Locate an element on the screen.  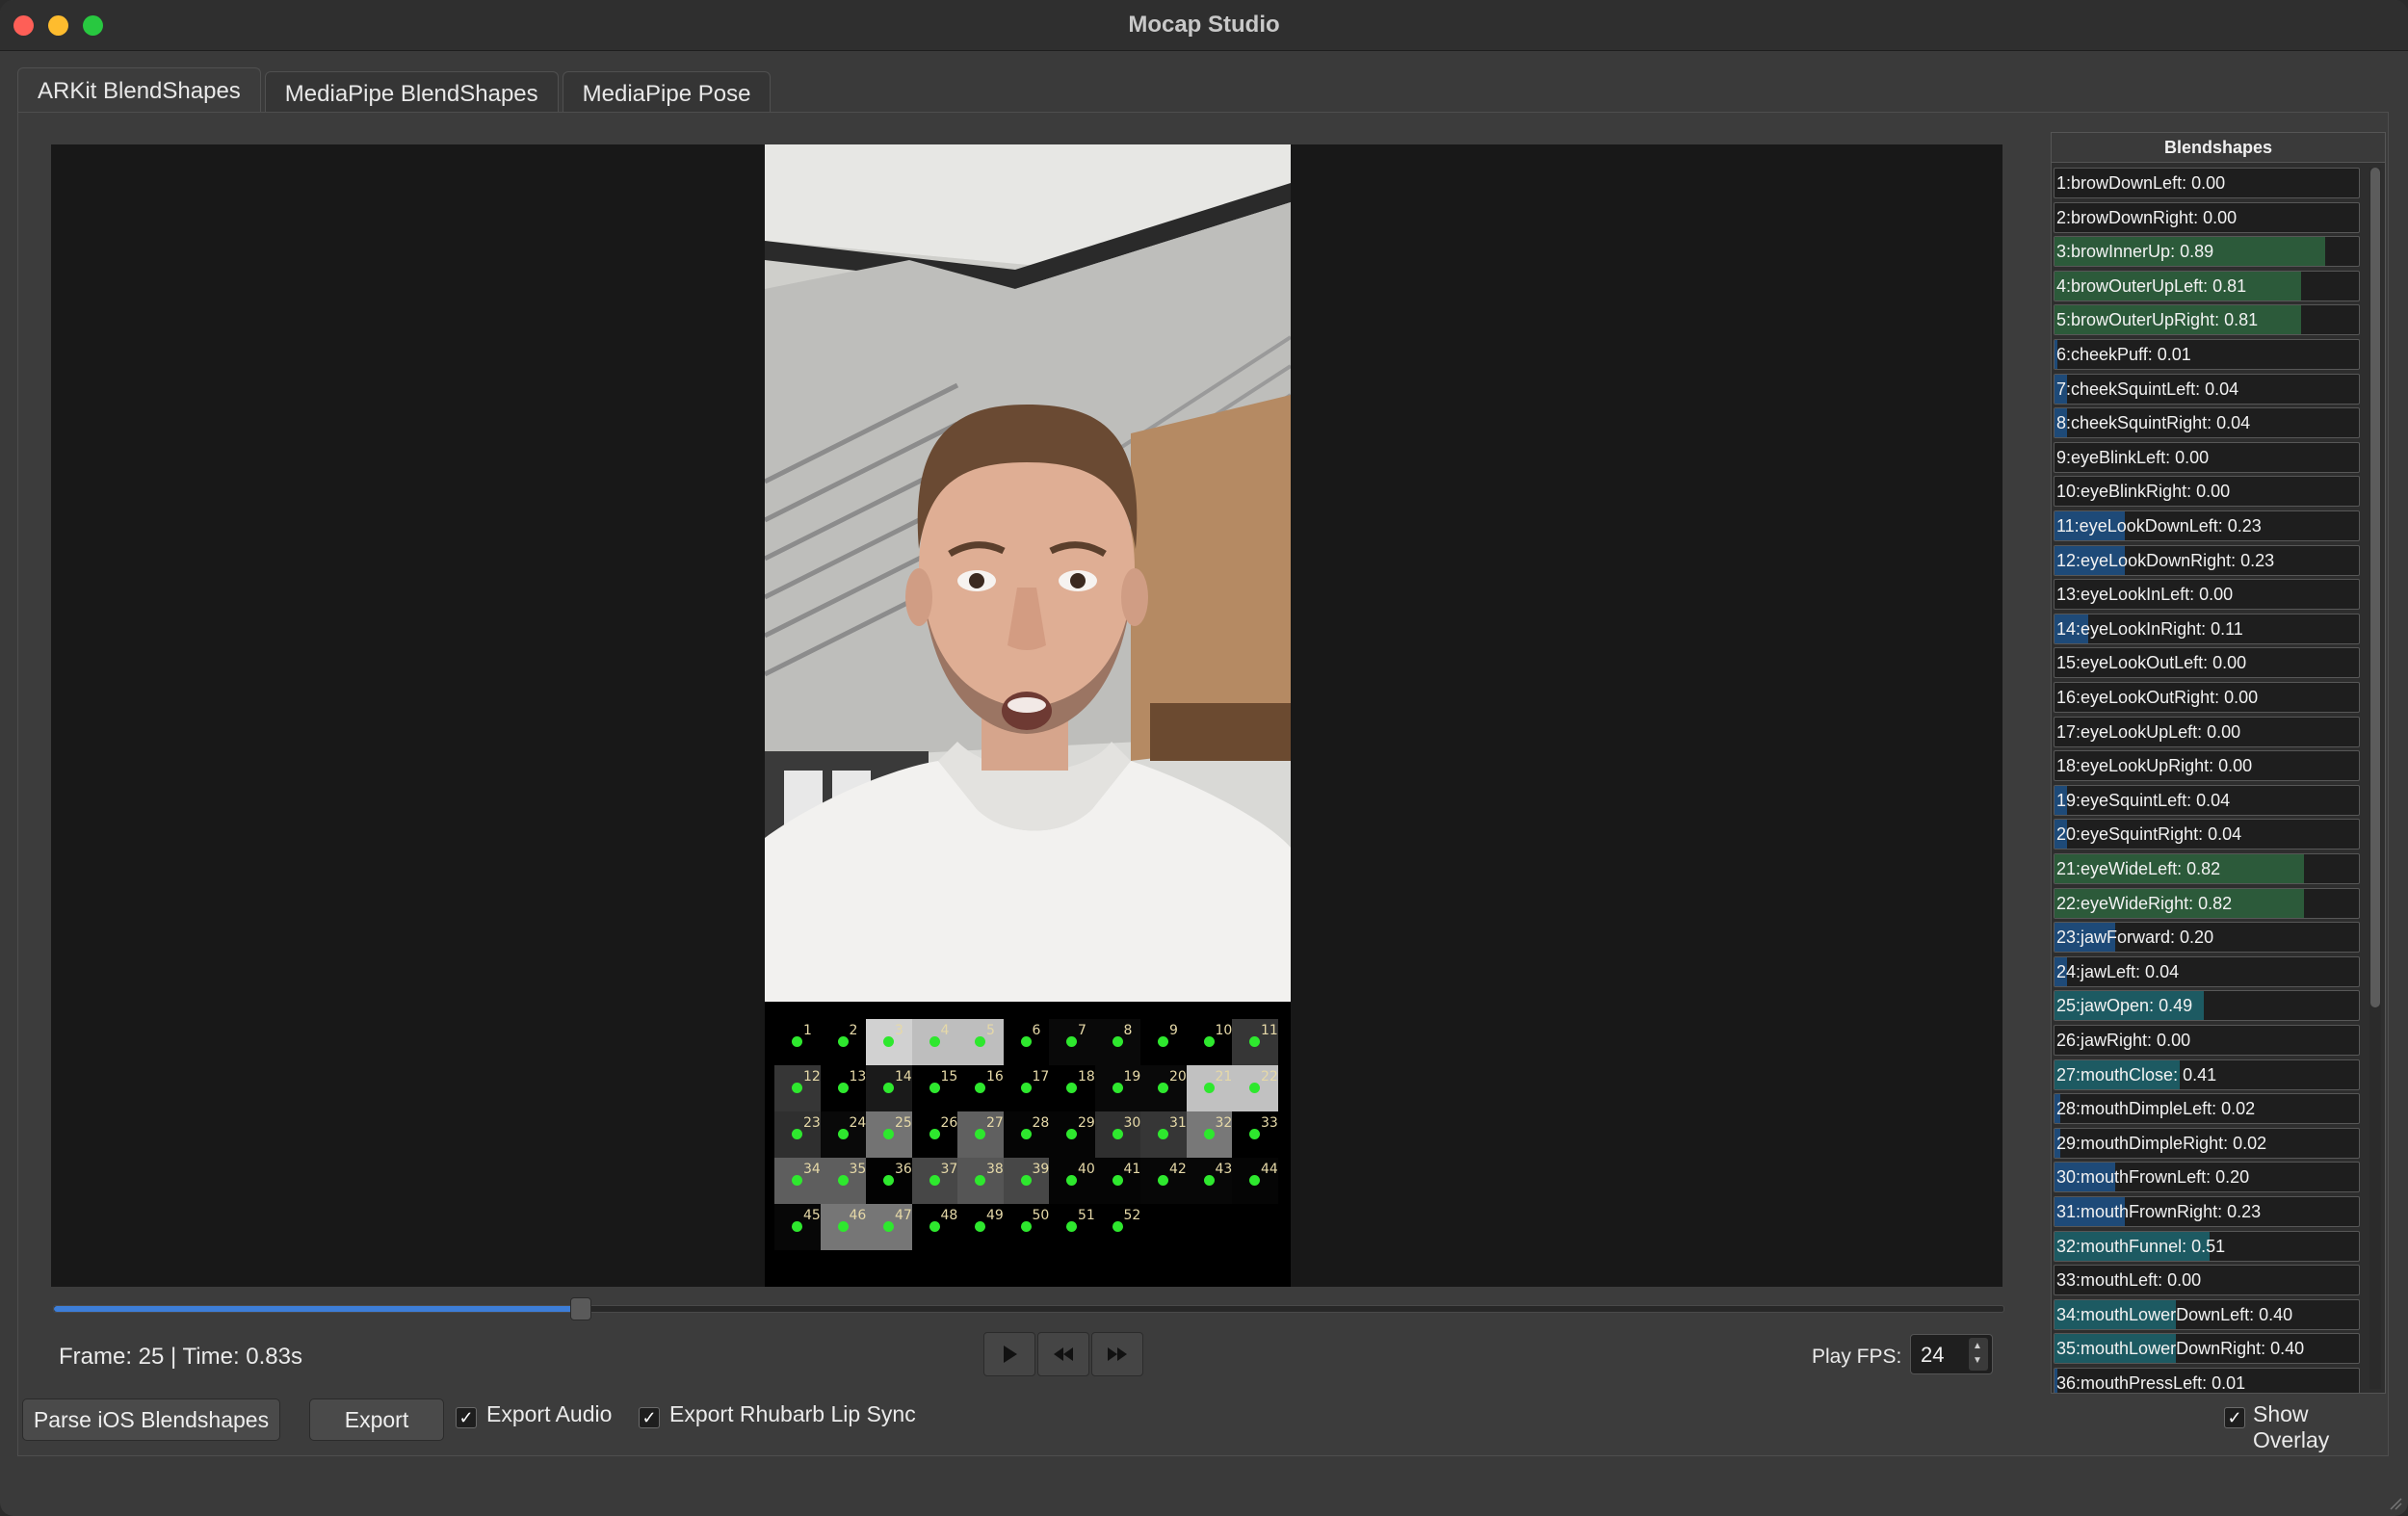
timeline-progress is located at coordinates (317, 1309).